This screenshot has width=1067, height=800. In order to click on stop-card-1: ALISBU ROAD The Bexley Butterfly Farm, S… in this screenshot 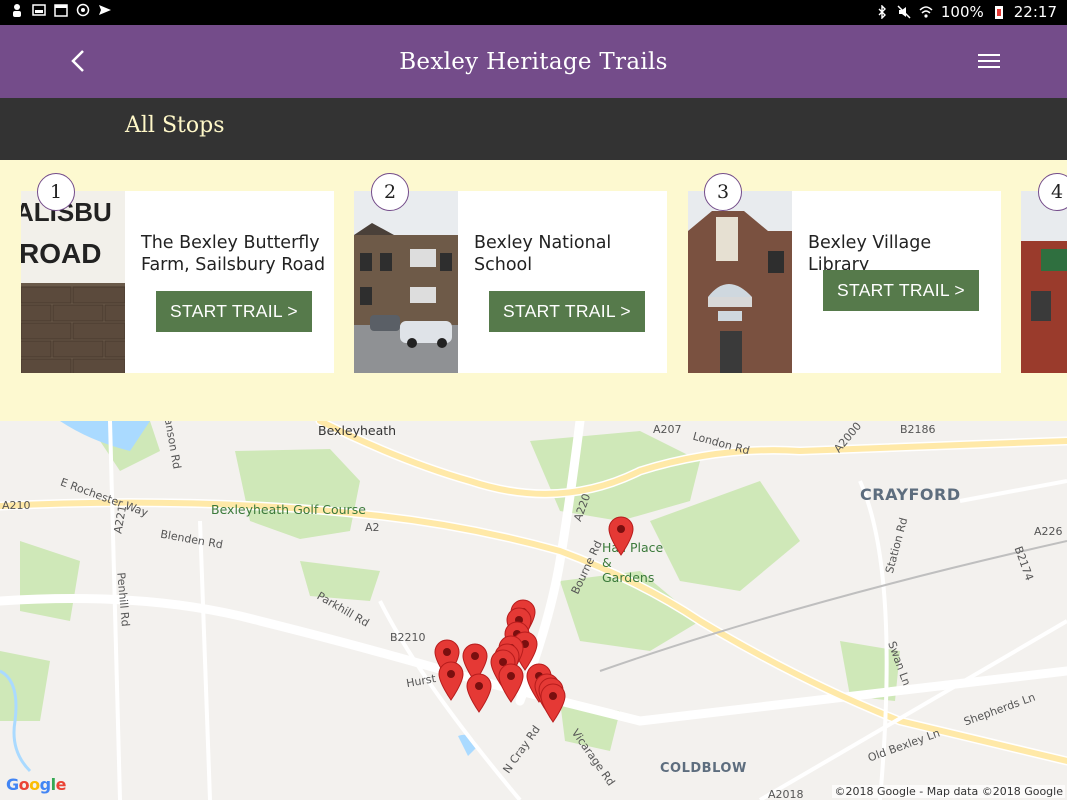, I will do `click(177, 282)`.